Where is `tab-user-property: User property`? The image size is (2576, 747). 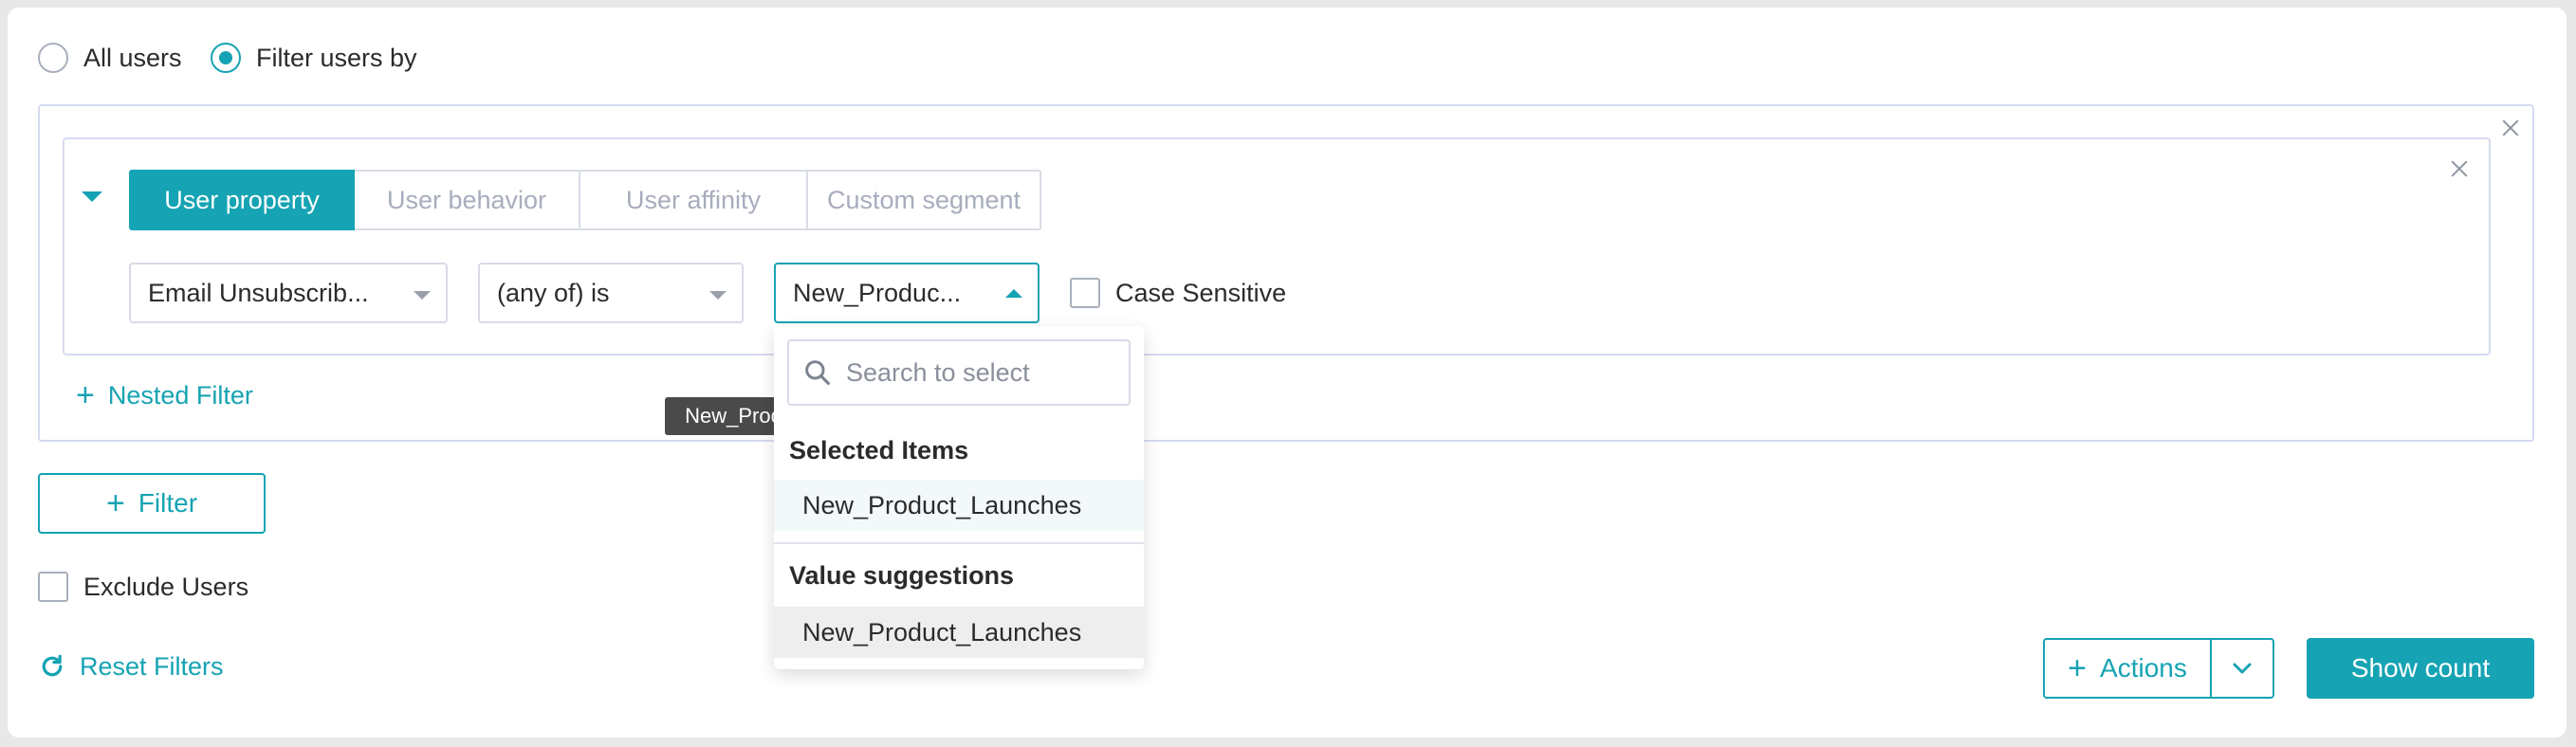
tab-user-property: User property is located at coordinates (242, 200).